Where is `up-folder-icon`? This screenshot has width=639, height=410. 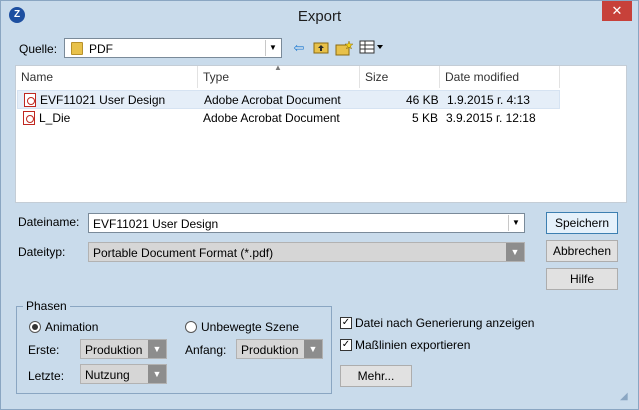
up-folder-icon is located at coordinates (321, 48).